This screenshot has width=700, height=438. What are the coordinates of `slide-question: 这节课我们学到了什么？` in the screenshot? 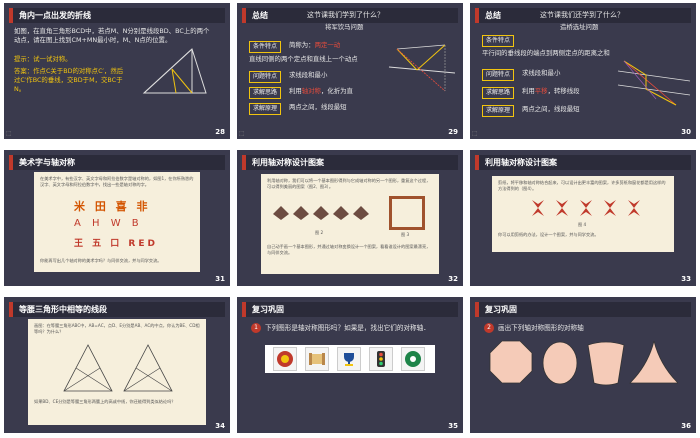 It's located at (345, 15).